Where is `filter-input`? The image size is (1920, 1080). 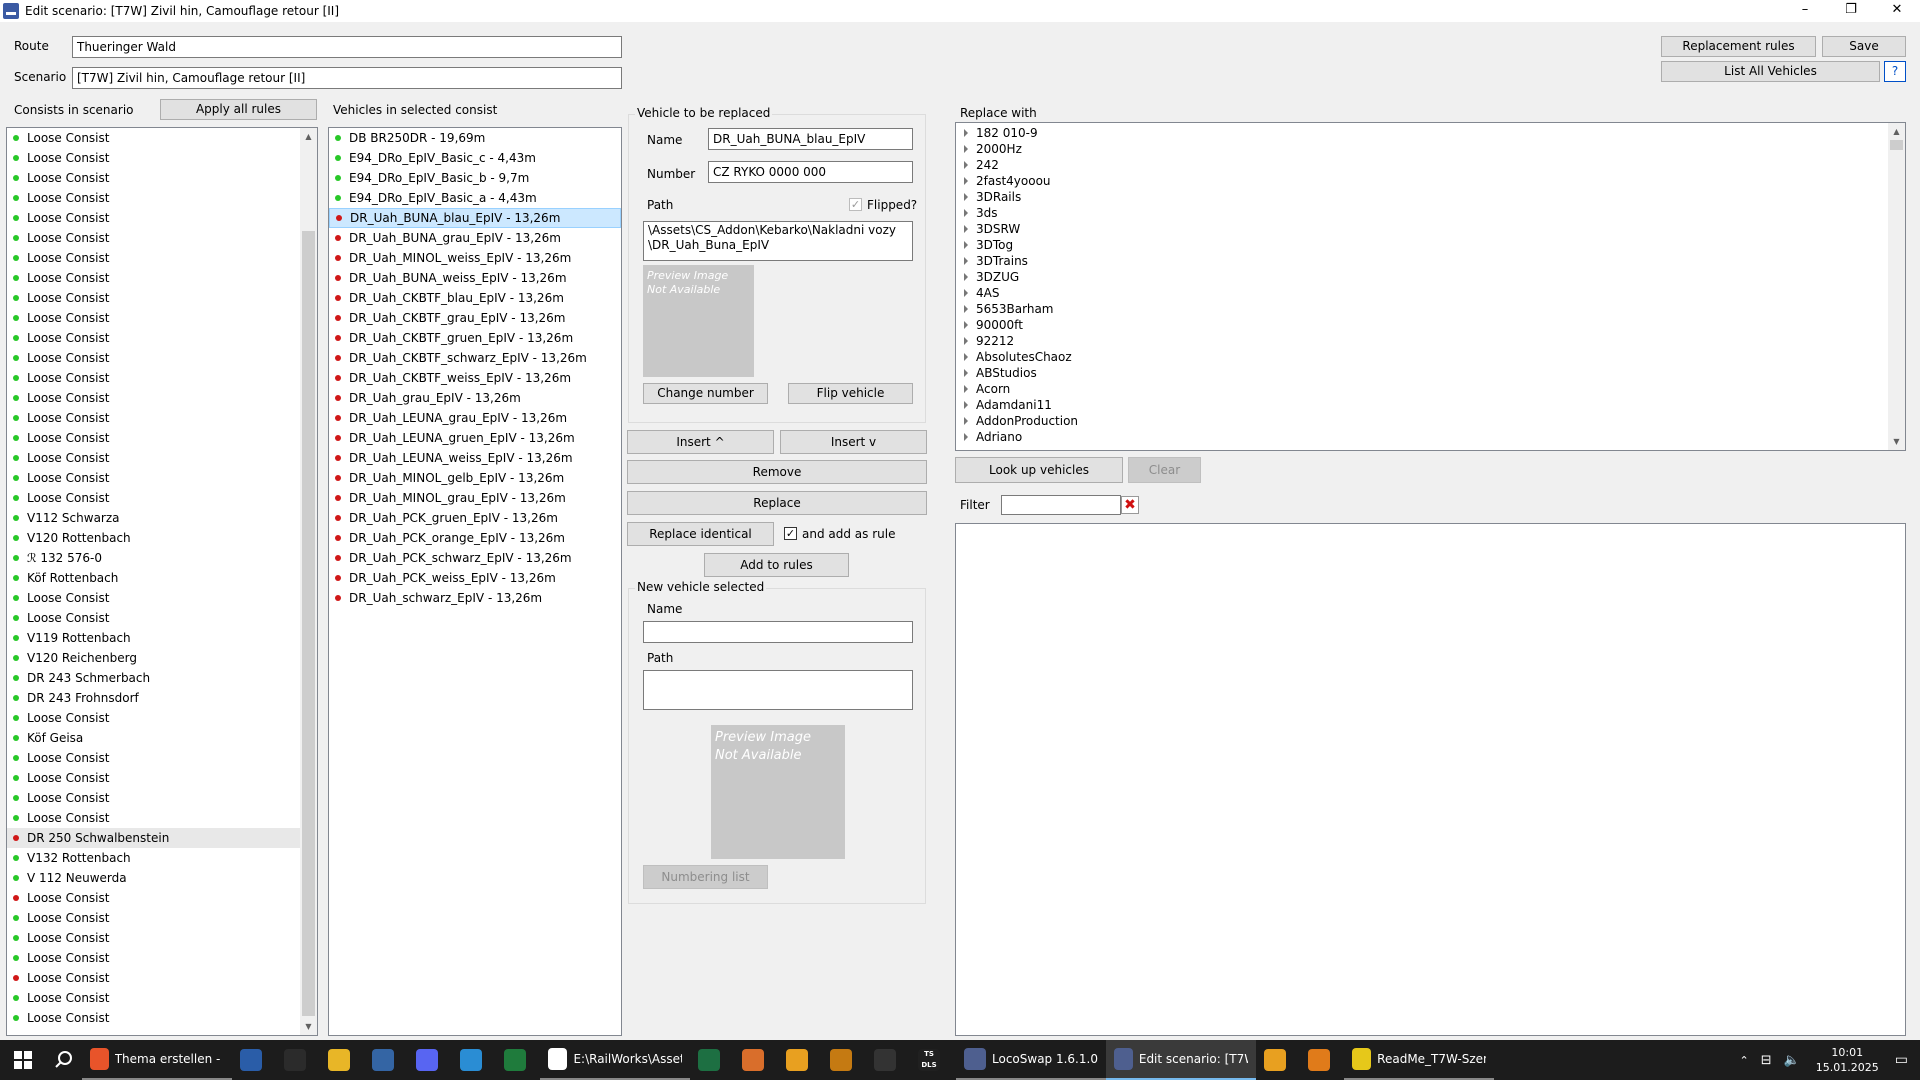 filter-input is located at coordinates (1061, 505).